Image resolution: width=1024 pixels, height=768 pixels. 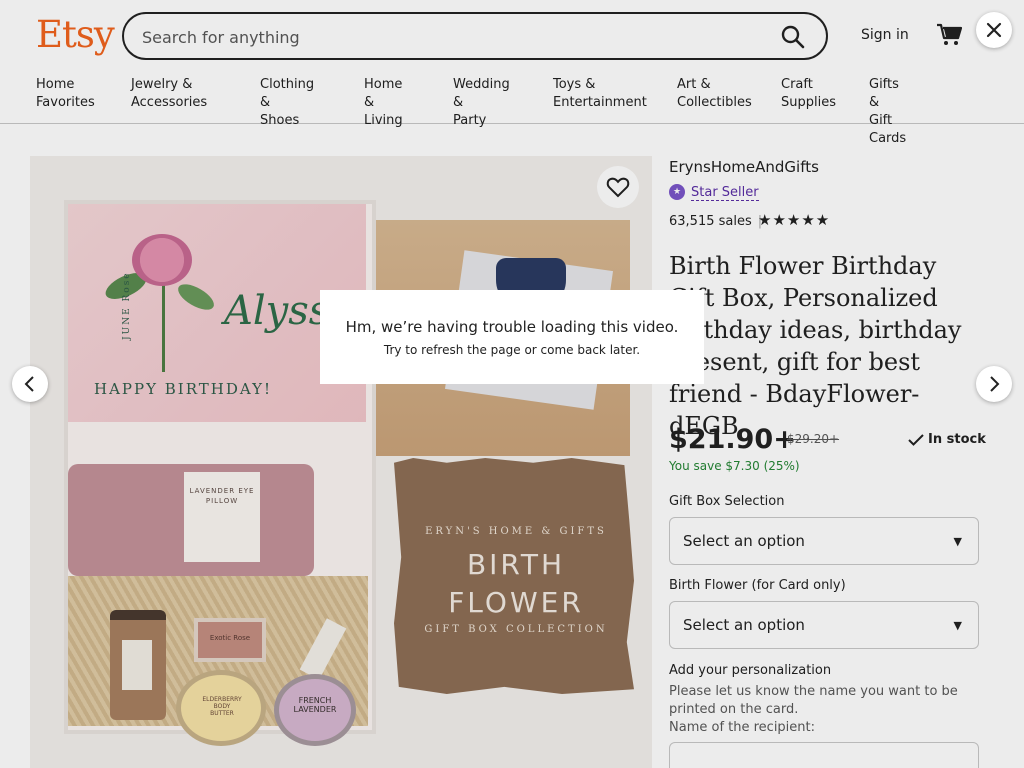 What do you see at coordinates (30, 384) in the screenshot?
I see `chevron-left-icon` at bounding box center [30, 384].